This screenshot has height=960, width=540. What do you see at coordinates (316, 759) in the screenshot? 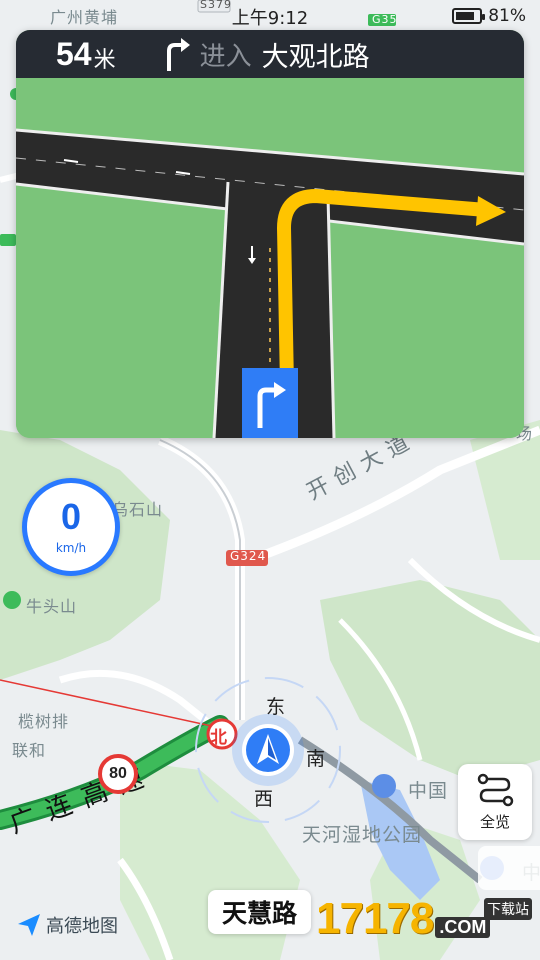
I see `compass-south: 南` at bounding box center [316, 759].